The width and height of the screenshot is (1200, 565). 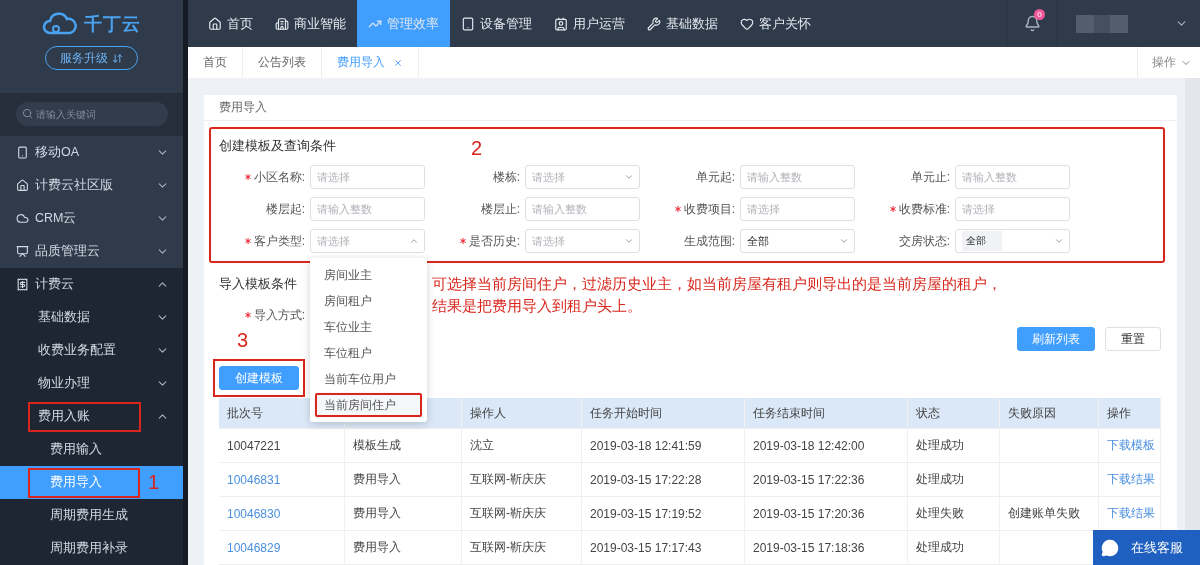 I want to click on table-cell: 2019-03-18 12:41:59, so click(x=663, y=445).